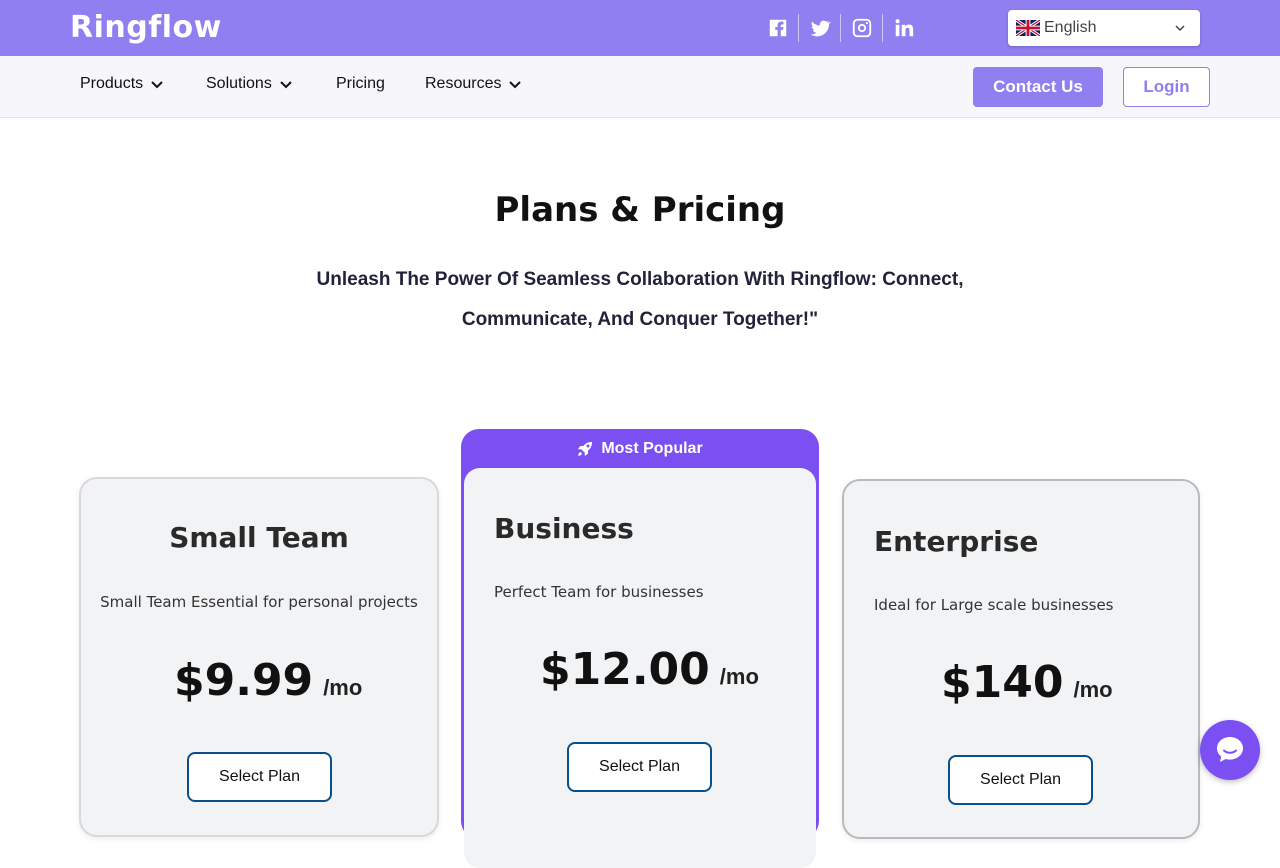 This screenshot has height=868, width=1280. Describe the element at coordinates (640, 28) in the screenshot. I see `top-bar: Ringflow English` at that location.